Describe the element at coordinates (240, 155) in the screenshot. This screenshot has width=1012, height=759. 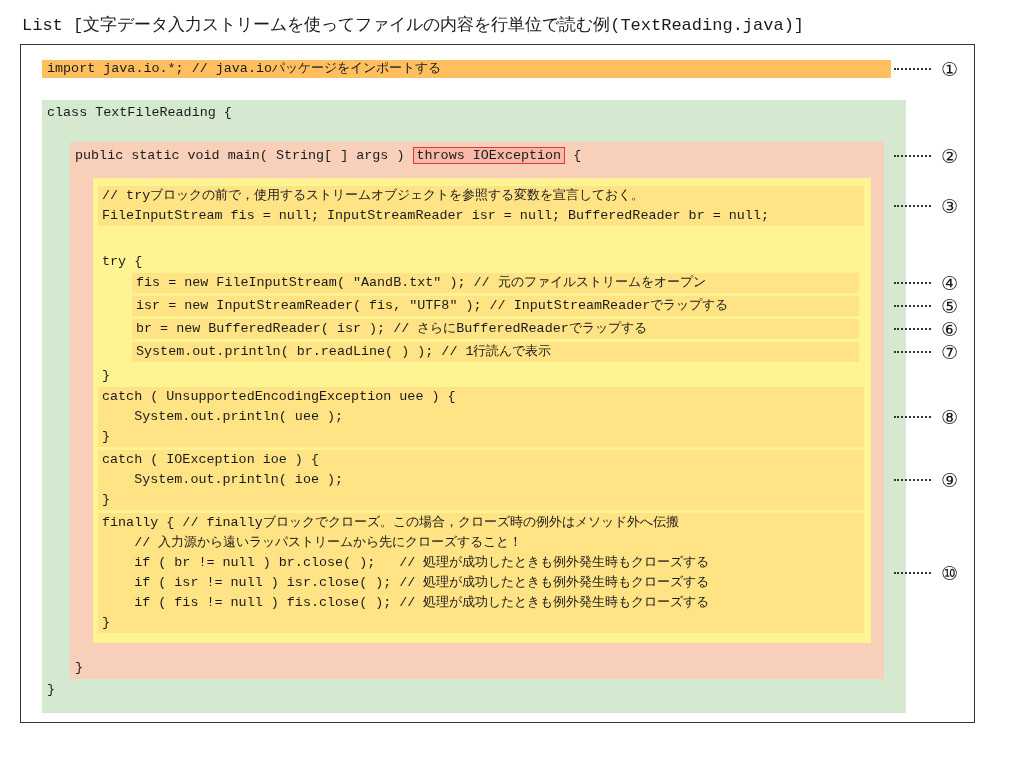
I see `code-text: public static void main( String[ ] args )` at that location.